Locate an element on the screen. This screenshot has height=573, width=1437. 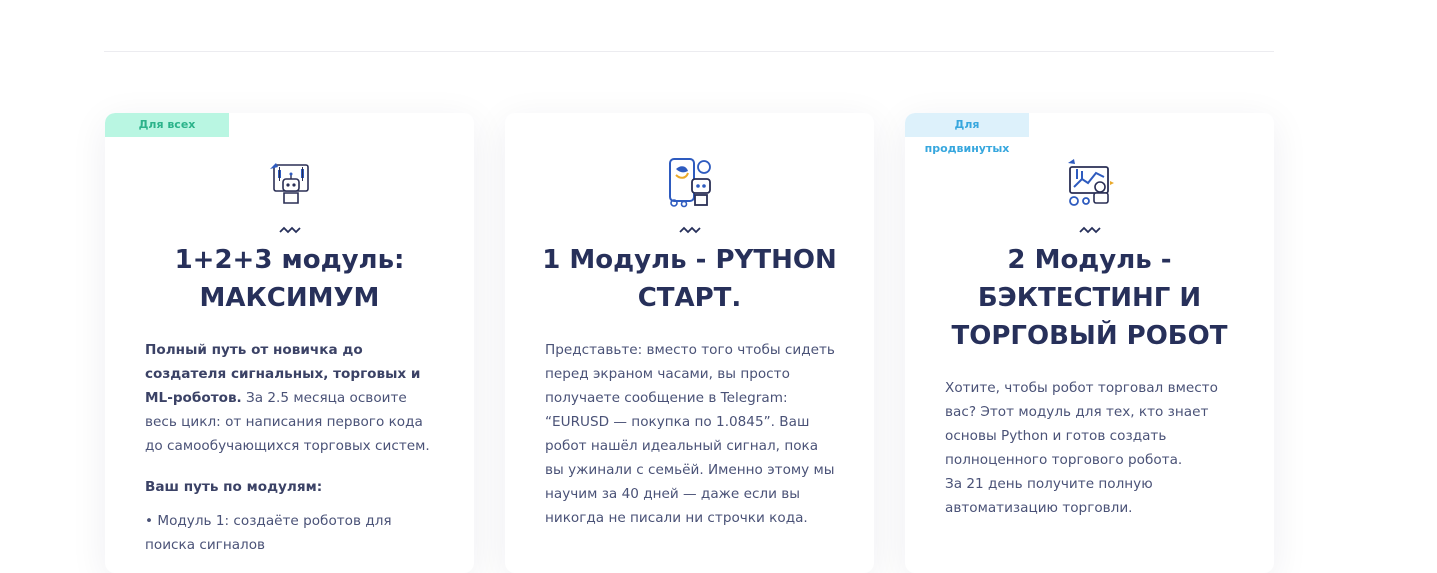
card-title: 1+2+3 модуль: МАКСИМУМ is located at coordinates (289, 279).